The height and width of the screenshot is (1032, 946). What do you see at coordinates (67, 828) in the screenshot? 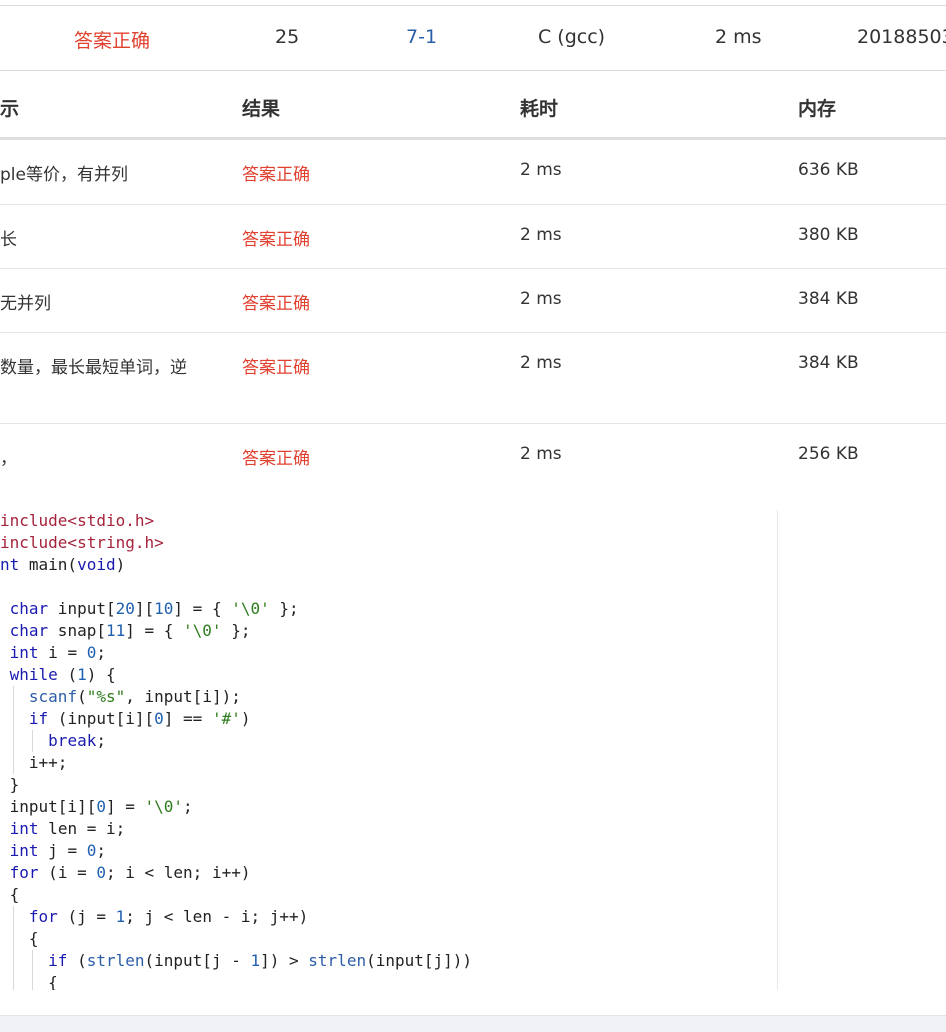
I see `code-line: int len = i;` at bounding box center [67, 828].